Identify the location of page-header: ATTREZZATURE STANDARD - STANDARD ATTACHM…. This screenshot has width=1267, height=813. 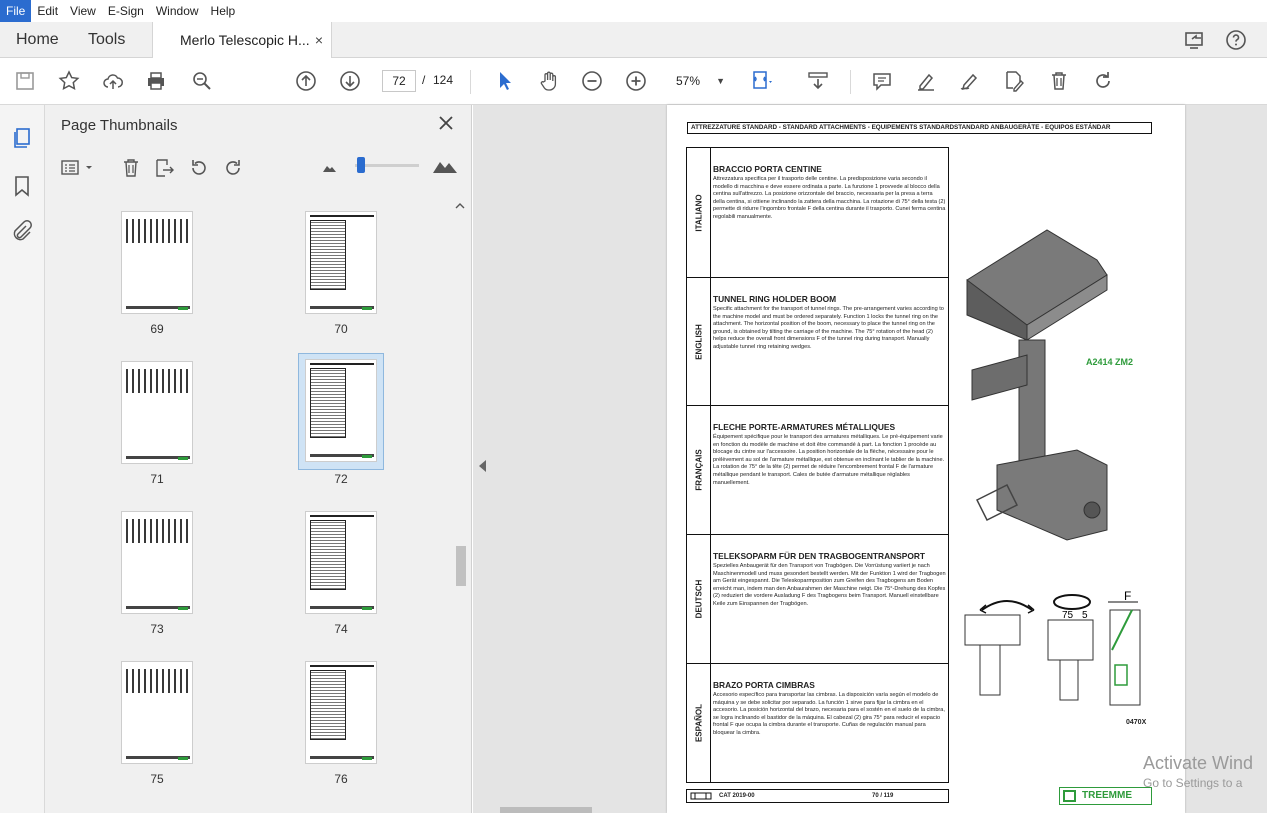
(919, 128).